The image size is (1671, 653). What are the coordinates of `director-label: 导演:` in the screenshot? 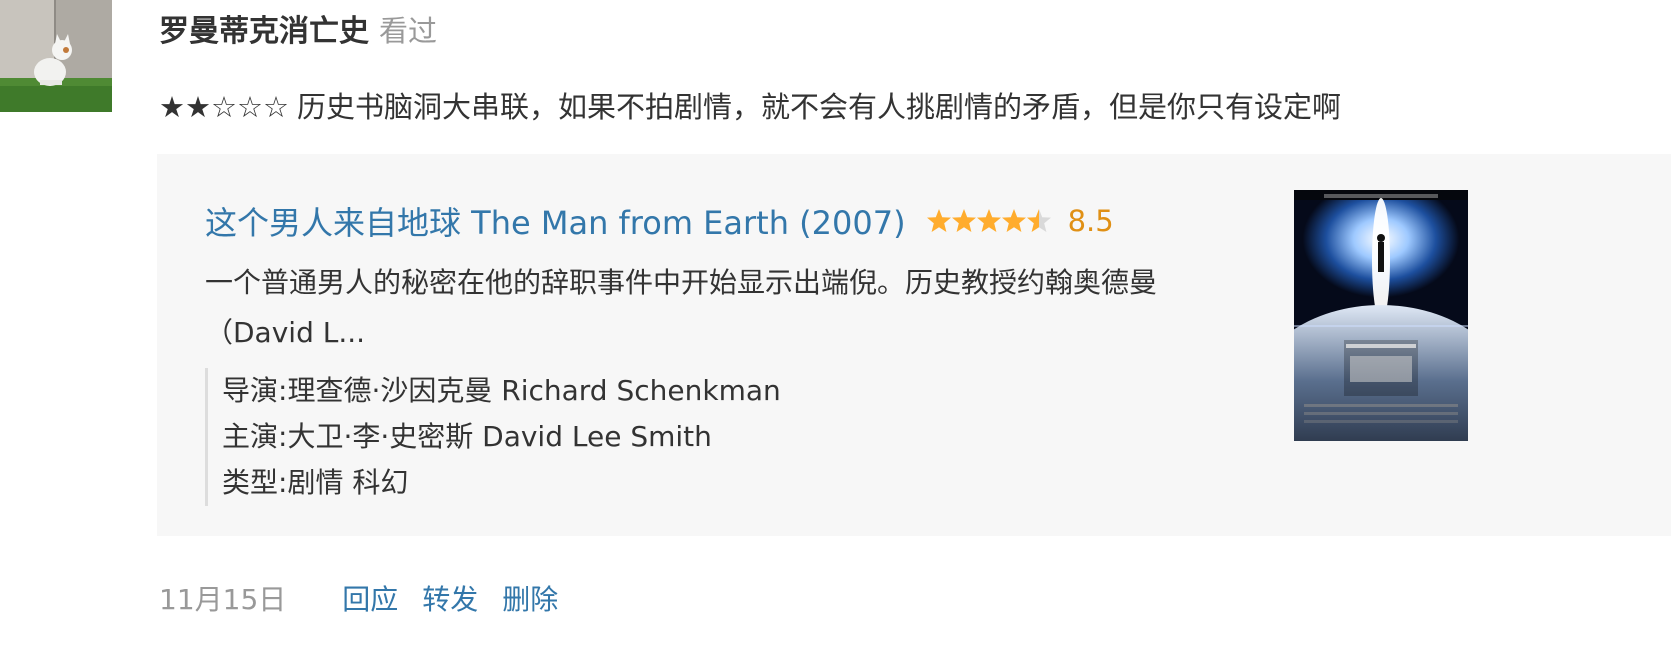 It's located at (255, 390).